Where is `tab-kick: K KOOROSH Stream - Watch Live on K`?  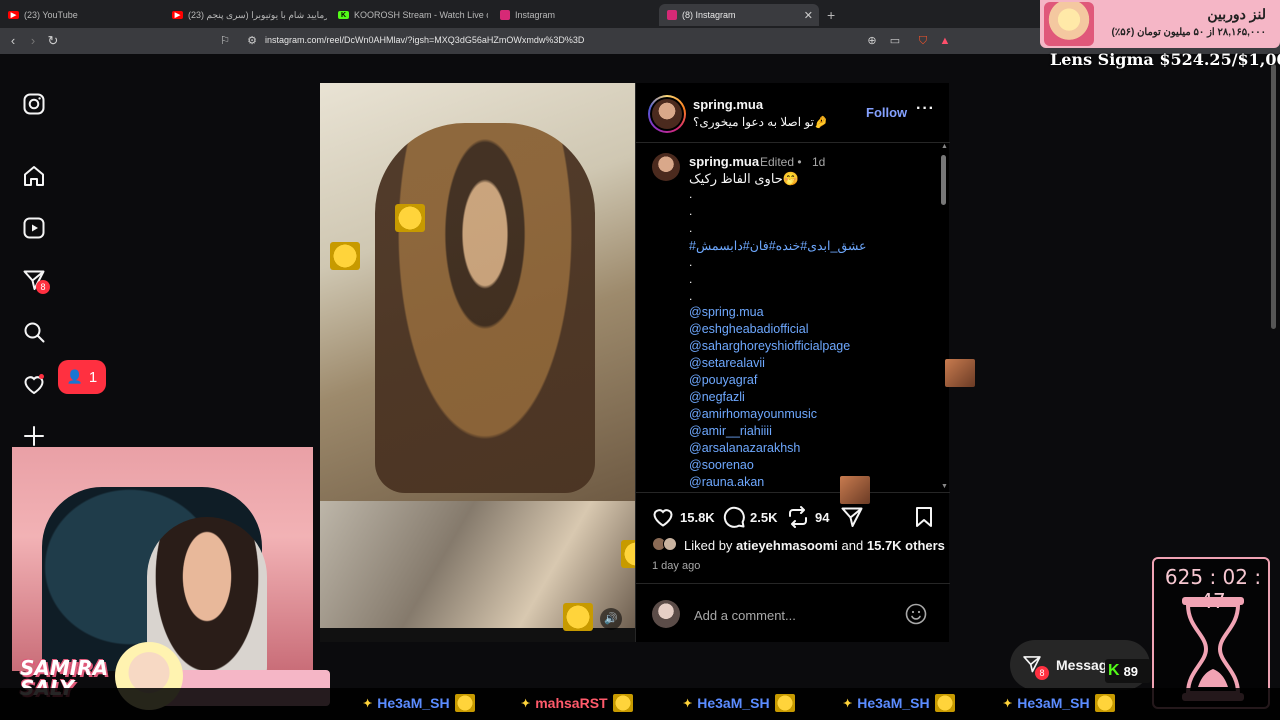
tab-kick: K KOOROSH Stream - Watch Live on K is located at coordinates (413, 15).